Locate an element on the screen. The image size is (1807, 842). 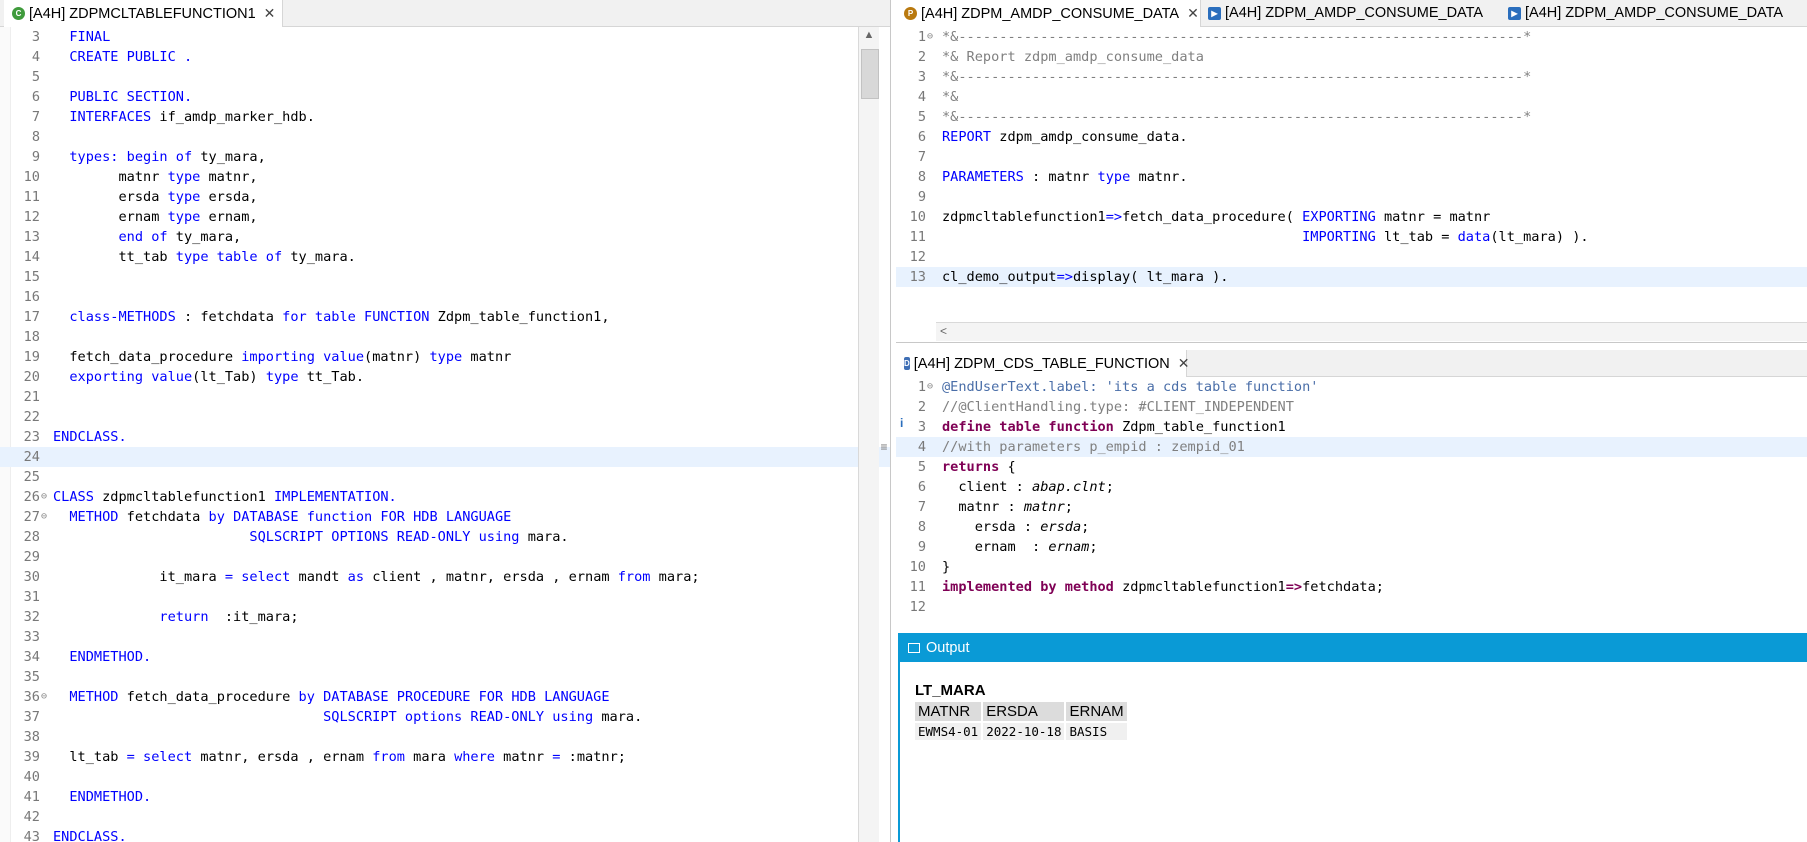
code-line: 22 is located at coordinates (445, 417).